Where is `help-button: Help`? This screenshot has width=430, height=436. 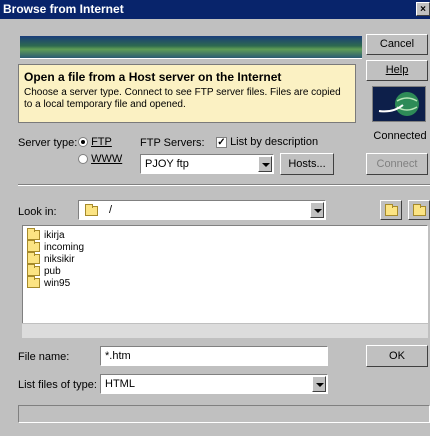
help-button: Help is located at coordinates (397, 70).